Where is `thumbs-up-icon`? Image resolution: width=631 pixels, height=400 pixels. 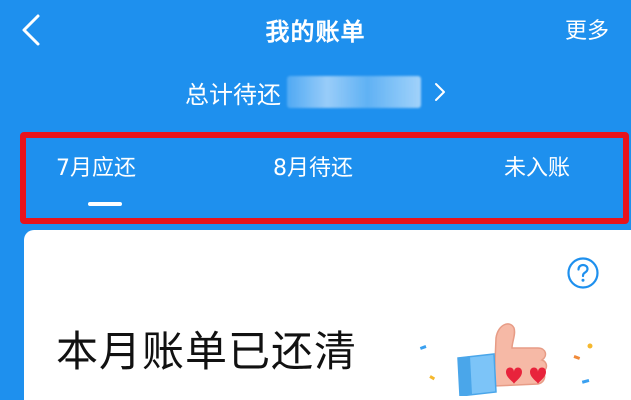
thumbs-up-icon is located at coordinates (506, 359).